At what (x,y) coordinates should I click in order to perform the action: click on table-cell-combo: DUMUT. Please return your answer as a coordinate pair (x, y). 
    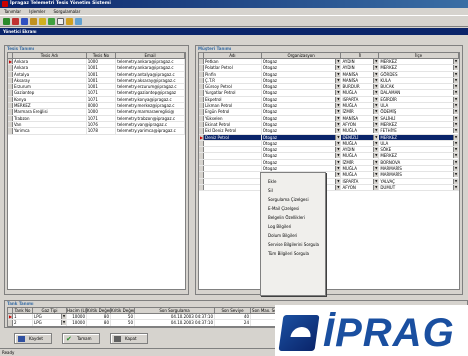
    Looking at the image, I should click on (419, 187).